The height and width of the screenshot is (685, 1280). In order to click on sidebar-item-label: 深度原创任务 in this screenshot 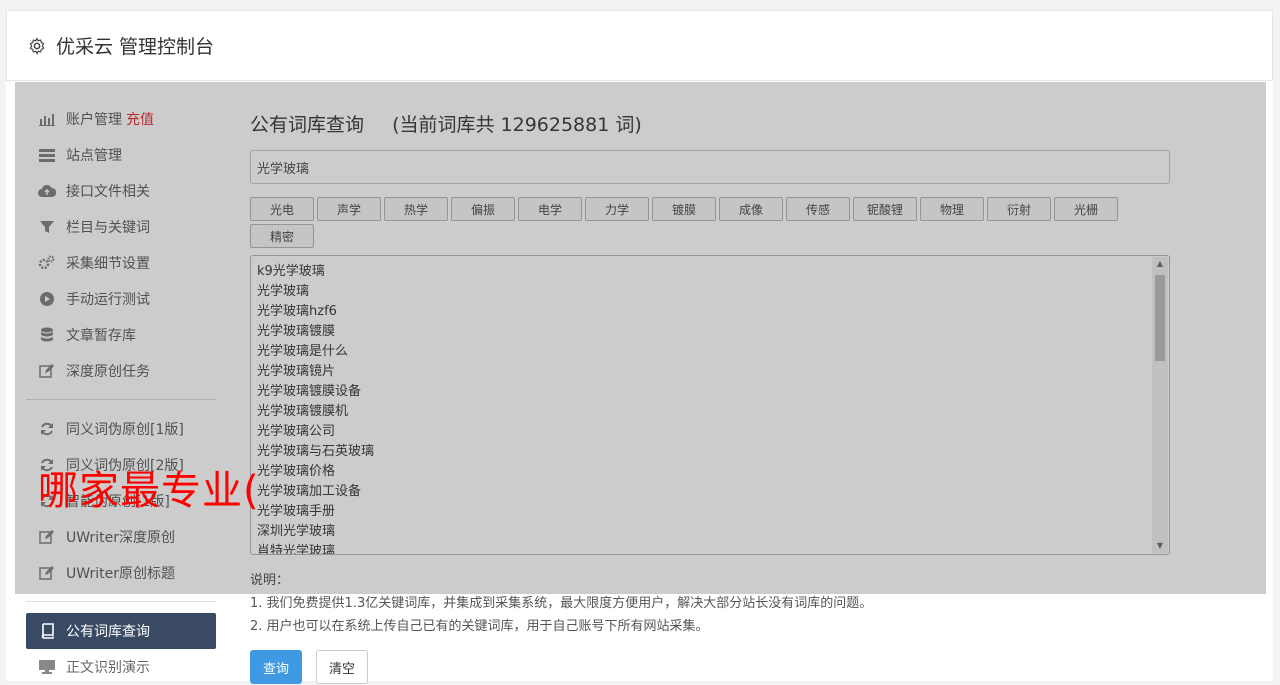, I will do `click(108, 372)`.